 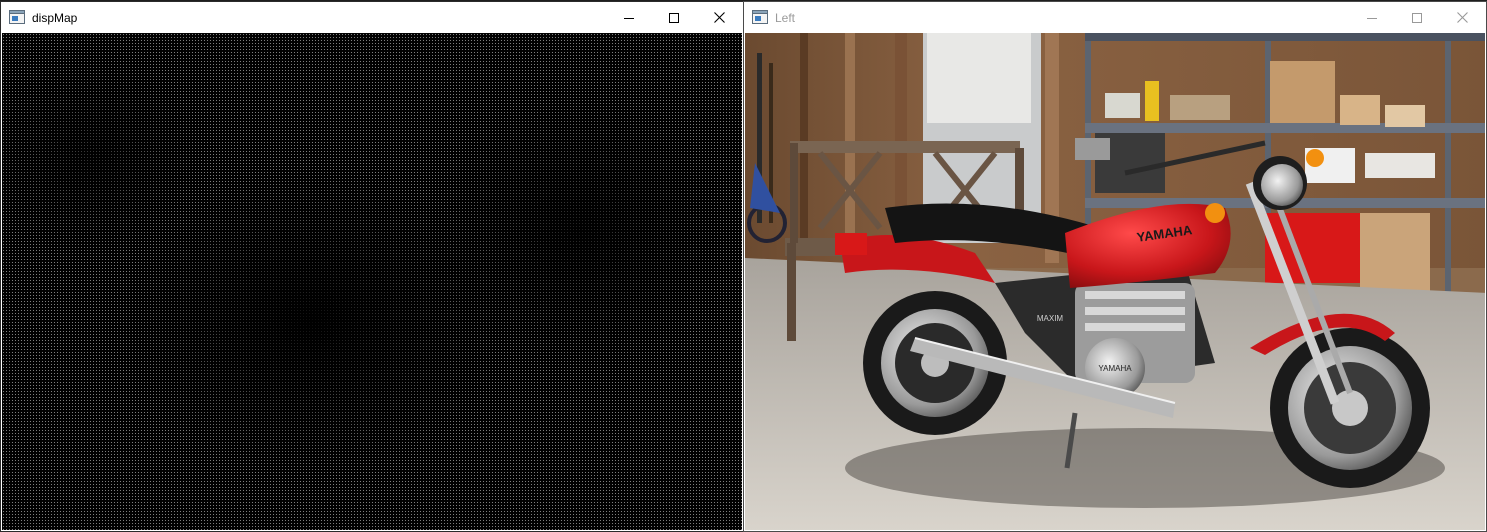 What do you see at coordinates (785, 18) in the screenshot?
I see `window-title: Left` at bounding box center [785, 18].